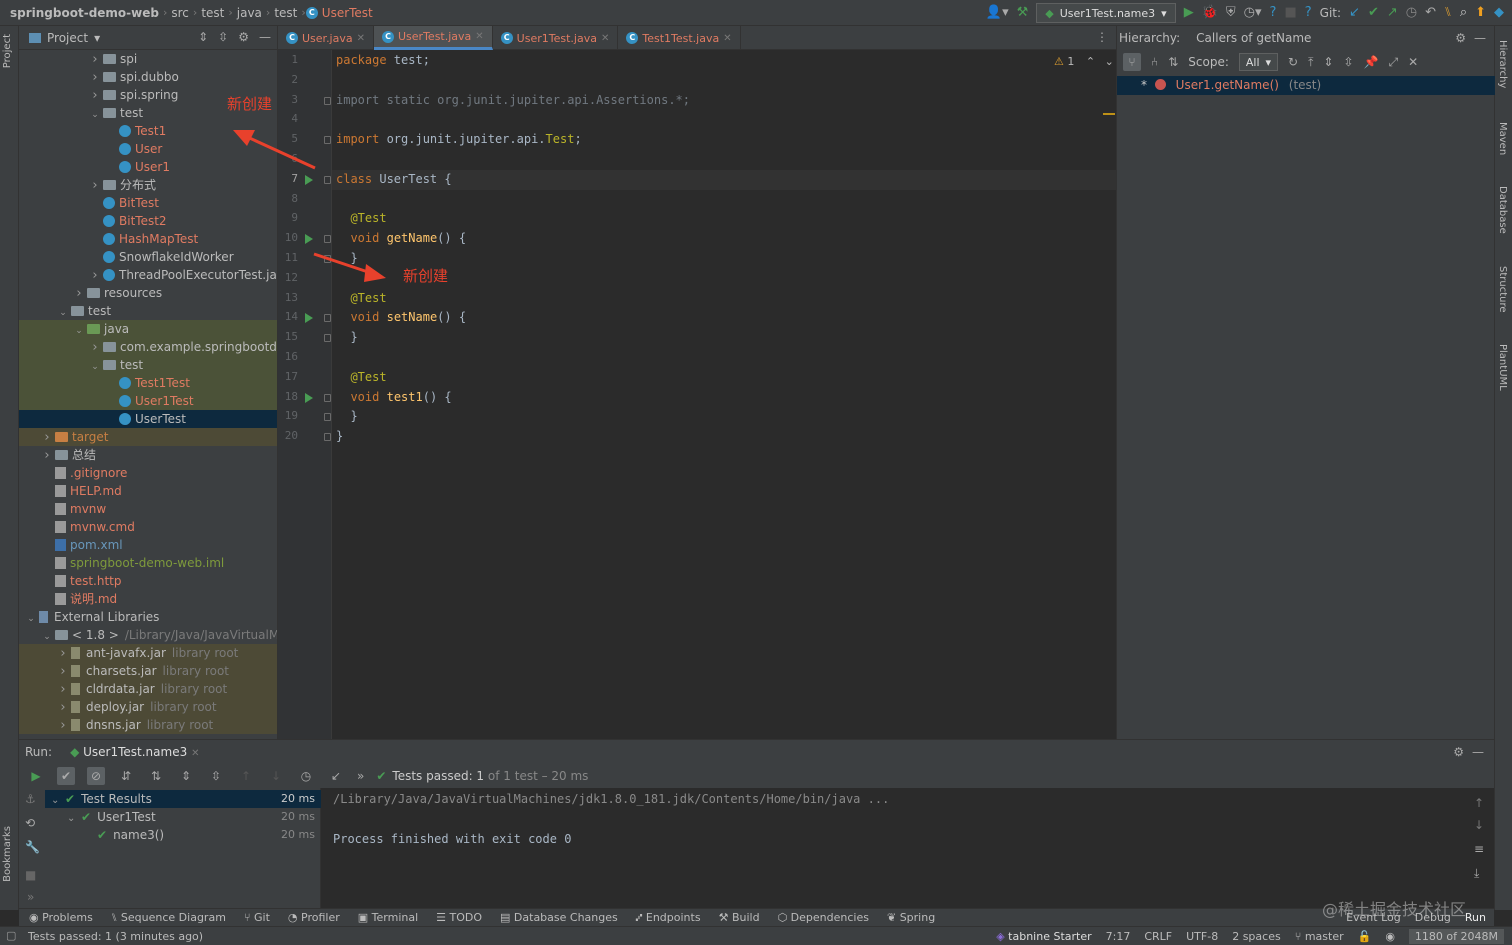 The width and height of the screenshot is (1512, 945). Describe the element at coordinates (148, 275) in the screenshot. I see `project-tree-item: › ThreadPoolExecutorTest.jav` at that location.